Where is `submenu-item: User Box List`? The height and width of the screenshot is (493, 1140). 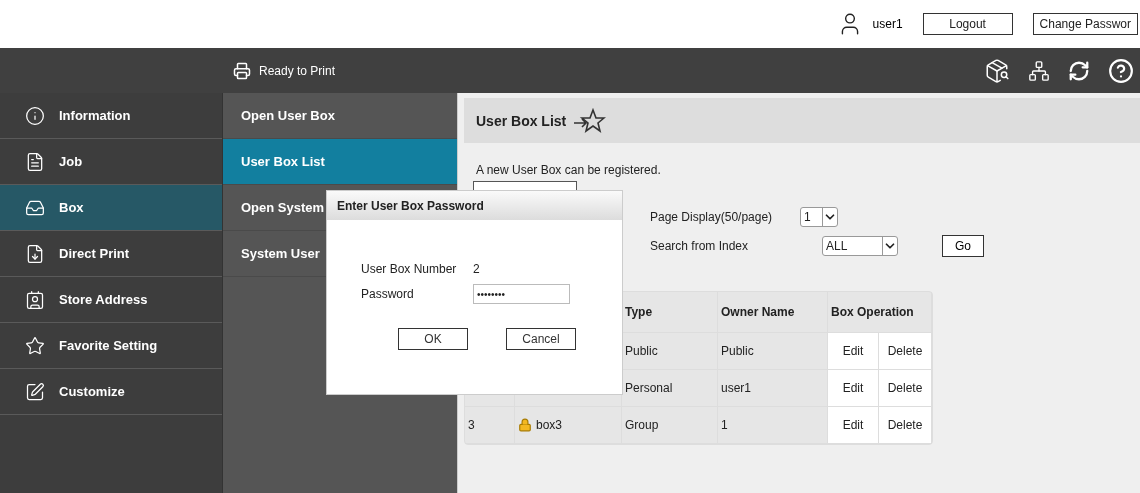 submenu-item: User Box List is located at coordinates (340, 162).